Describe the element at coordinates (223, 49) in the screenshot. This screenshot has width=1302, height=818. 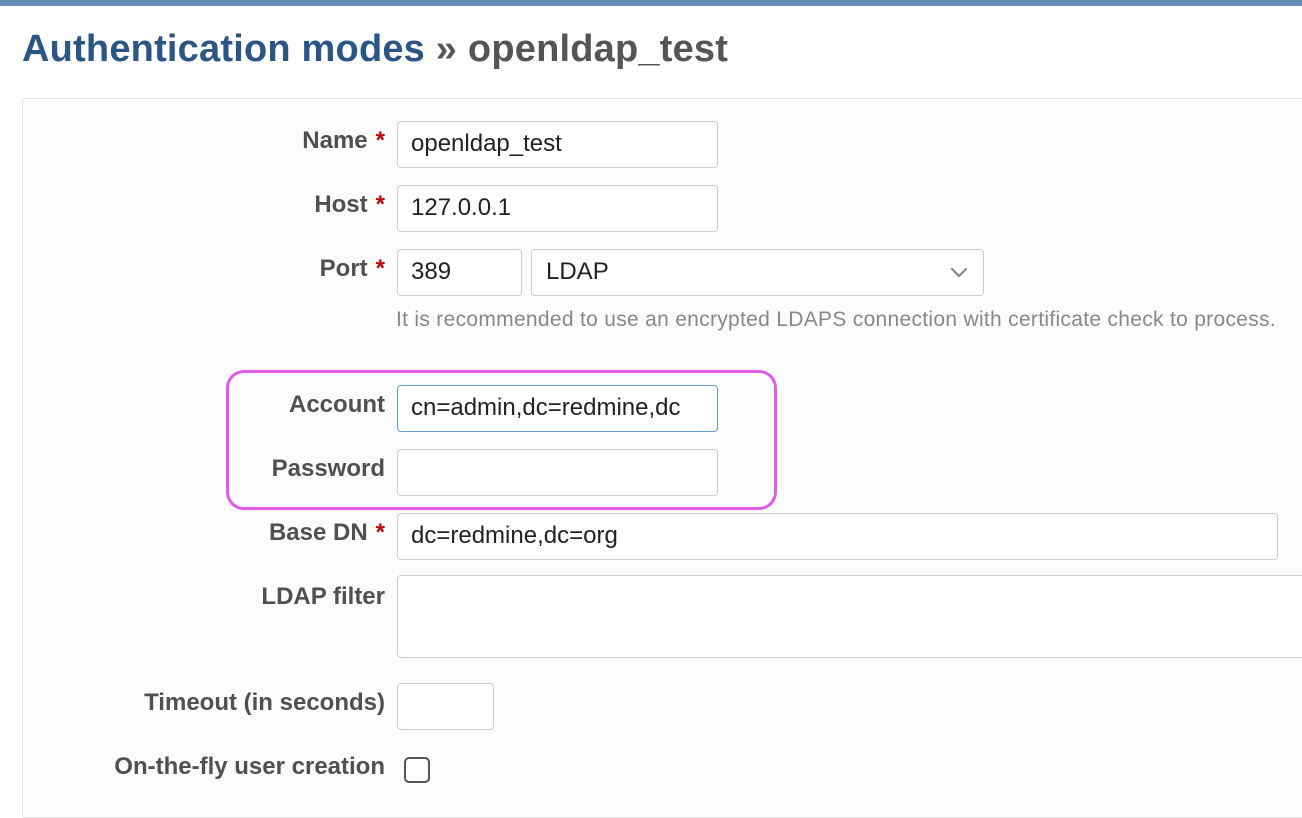
I see `breadcrumb-authentication-modes-link: Authentication modes` at that location.